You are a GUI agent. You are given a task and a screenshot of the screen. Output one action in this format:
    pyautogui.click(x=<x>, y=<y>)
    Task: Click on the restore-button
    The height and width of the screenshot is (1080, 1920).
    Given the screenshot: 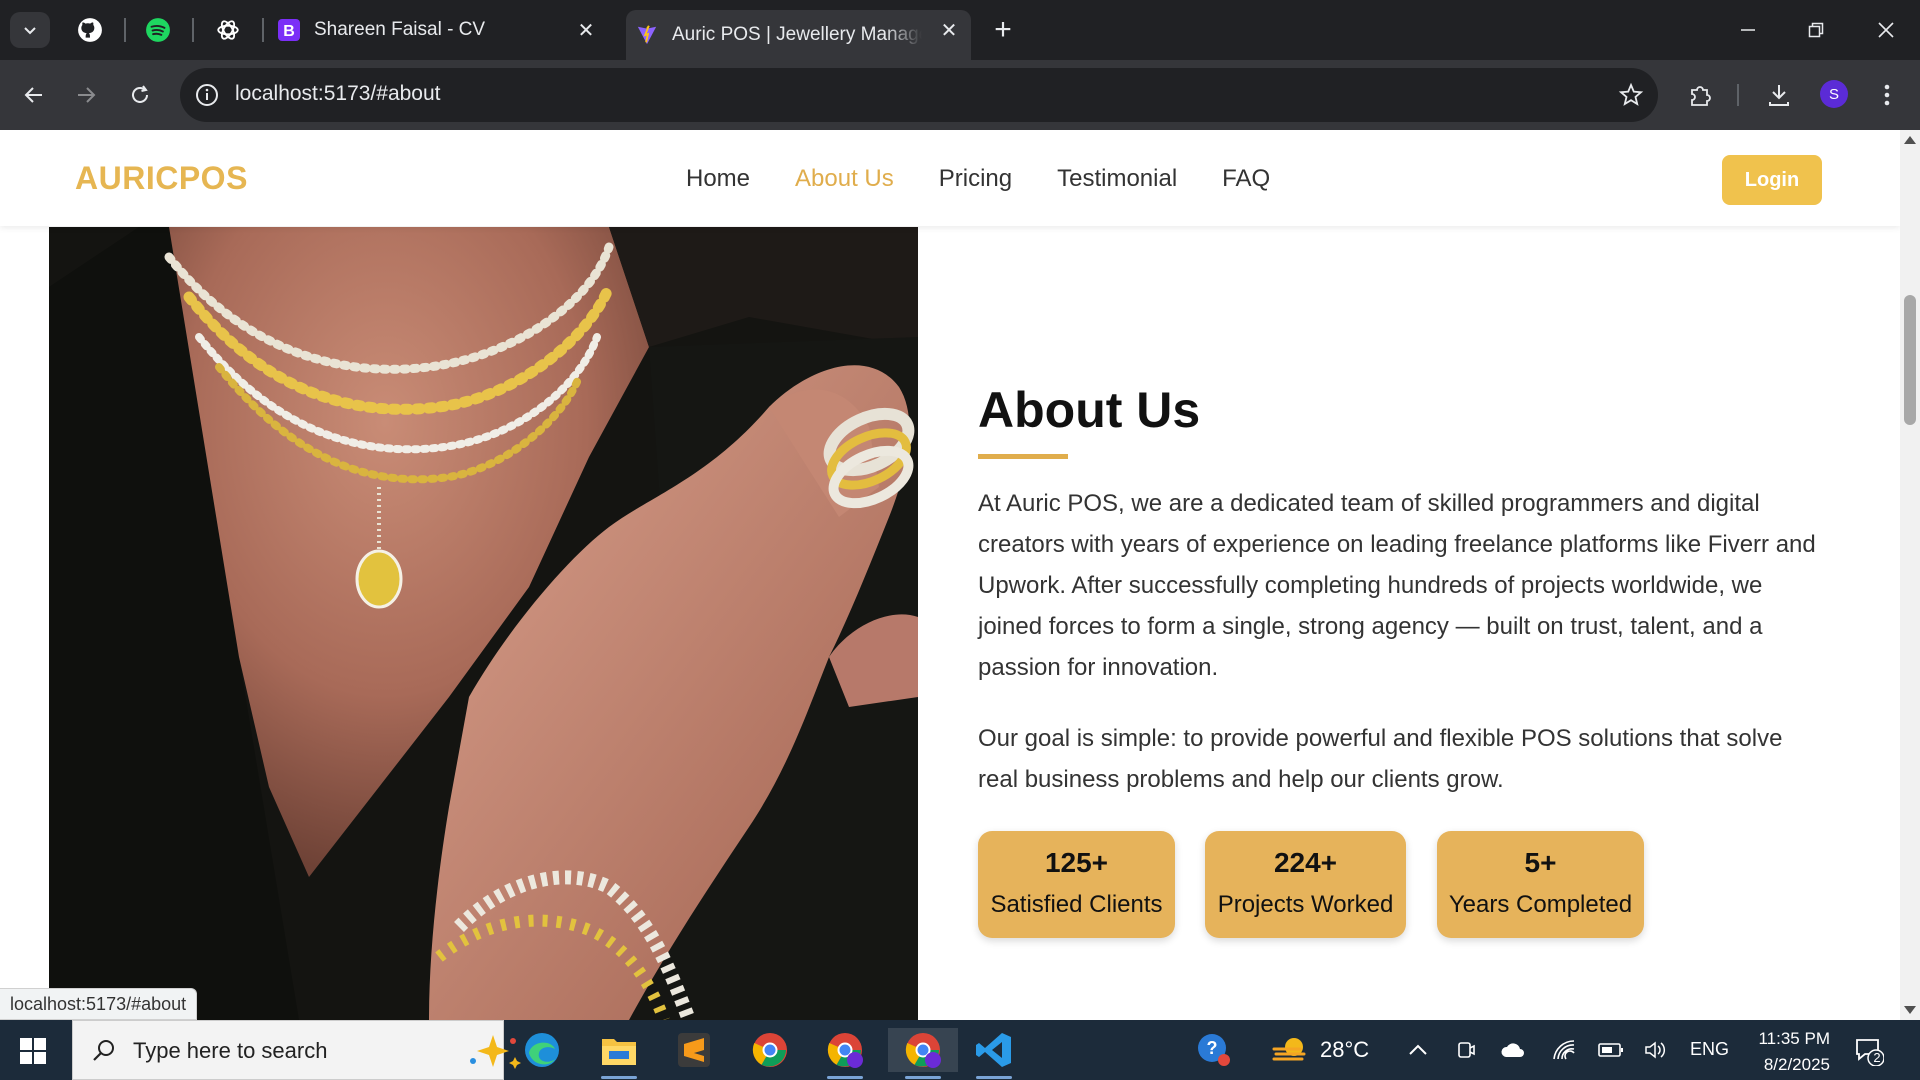 What is the action you would take?
    pyautogui.click(x=1816, y=30)
    